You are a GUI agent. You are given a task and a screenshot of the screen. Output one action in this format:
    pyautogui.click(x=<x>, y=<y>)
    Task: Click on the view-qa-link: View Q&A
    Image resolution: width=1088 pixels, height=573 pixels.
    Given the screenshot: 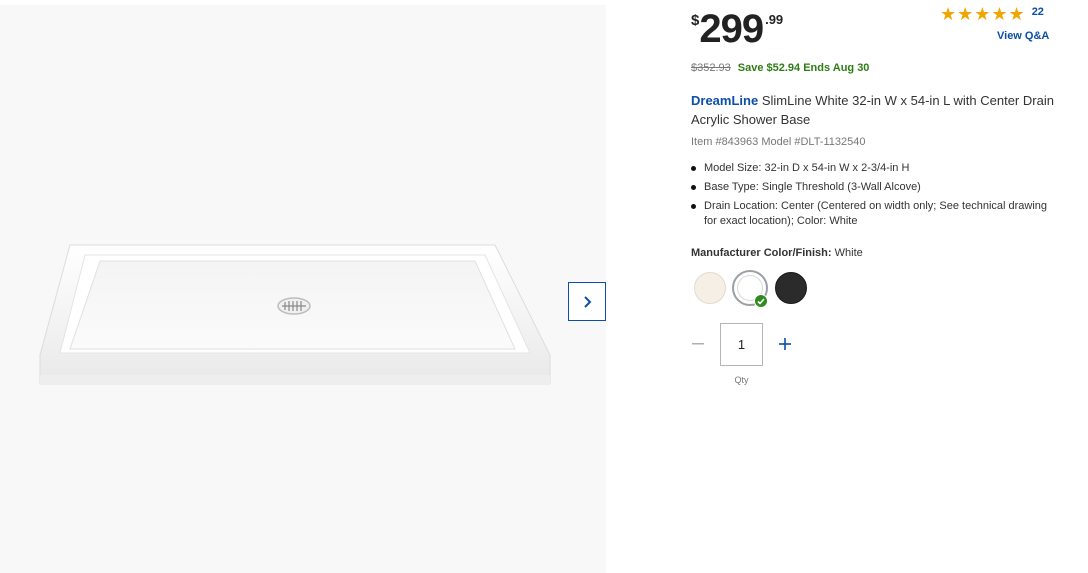 What is the action you would take?
    pyautogui.click(x=1023, y=36)
    